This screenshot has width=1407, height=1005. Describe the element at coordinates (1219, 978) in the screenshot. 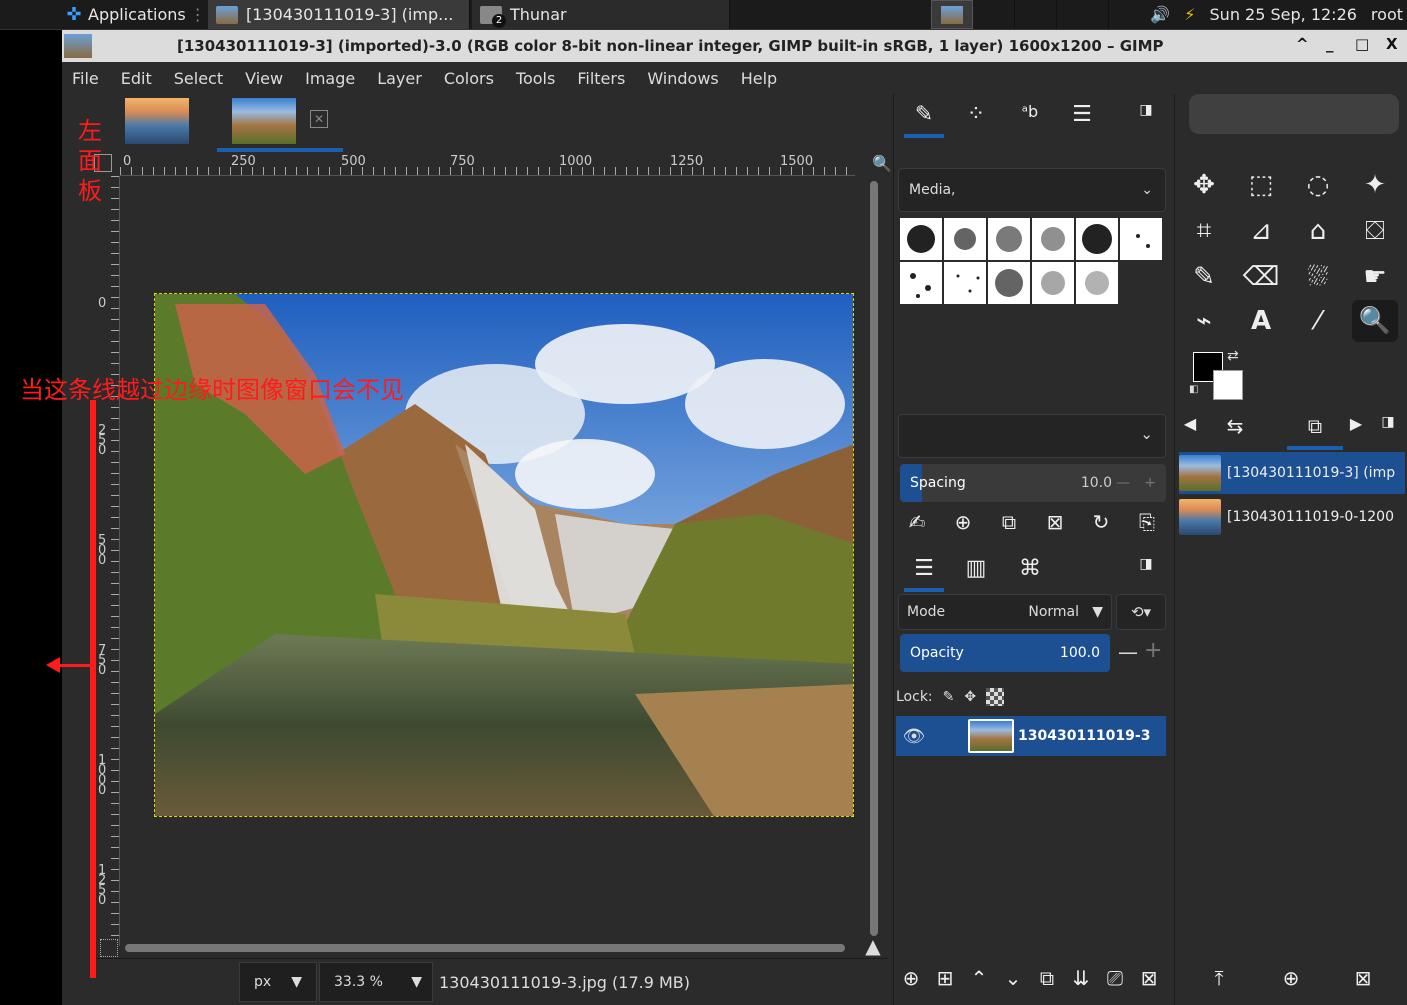

I see `raise-display-icon: ⤒` at that location.